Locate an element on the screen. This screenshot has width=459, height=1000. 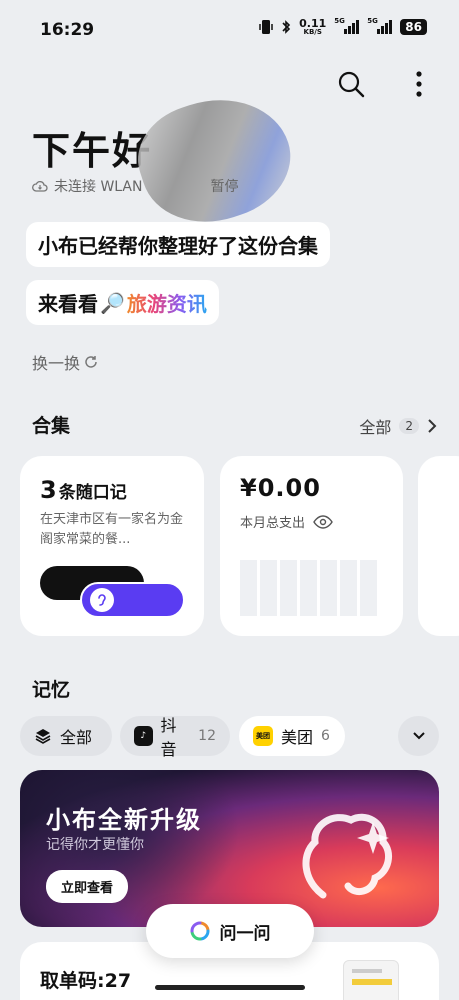
filters-expand-button is located at coordinates (418, 736).